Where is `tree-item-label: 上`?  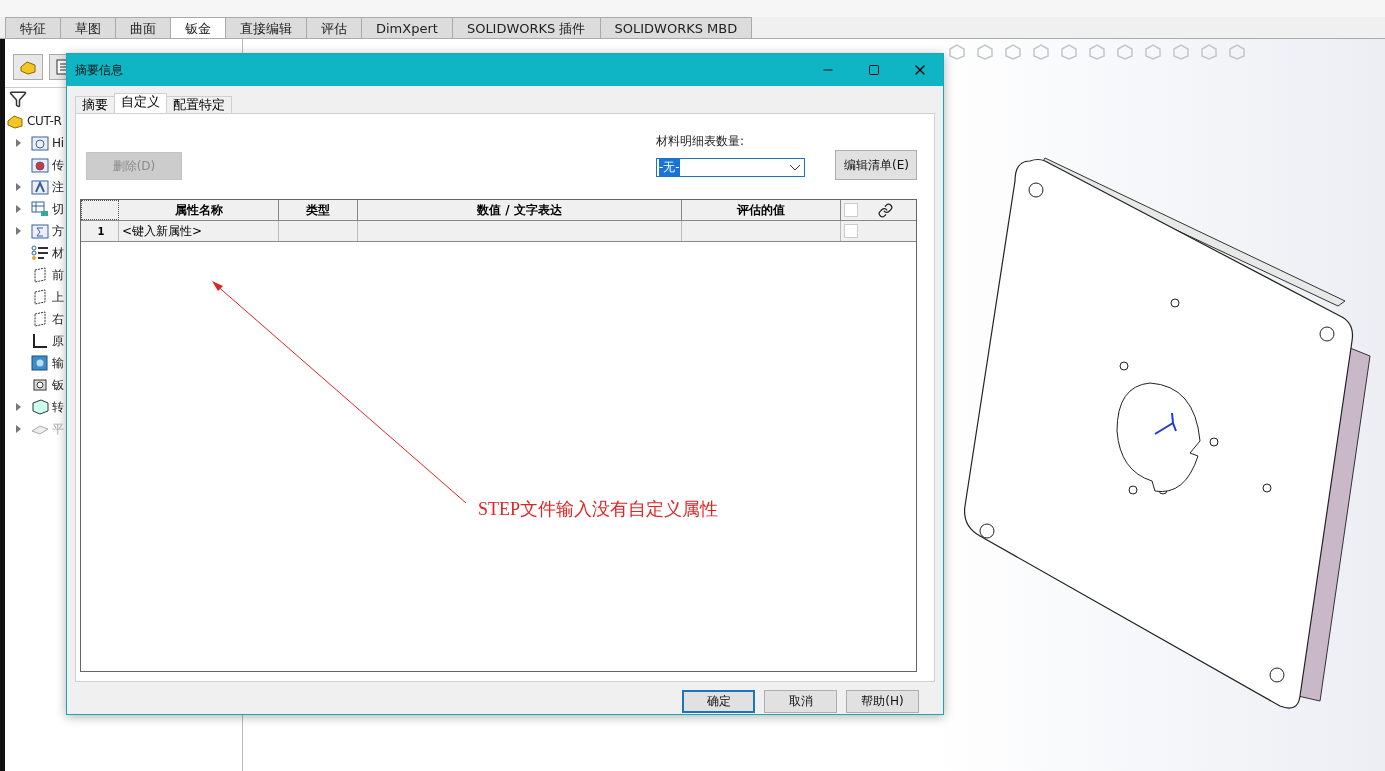 tree-item-label: 上 is located at coordinates (58, 297).